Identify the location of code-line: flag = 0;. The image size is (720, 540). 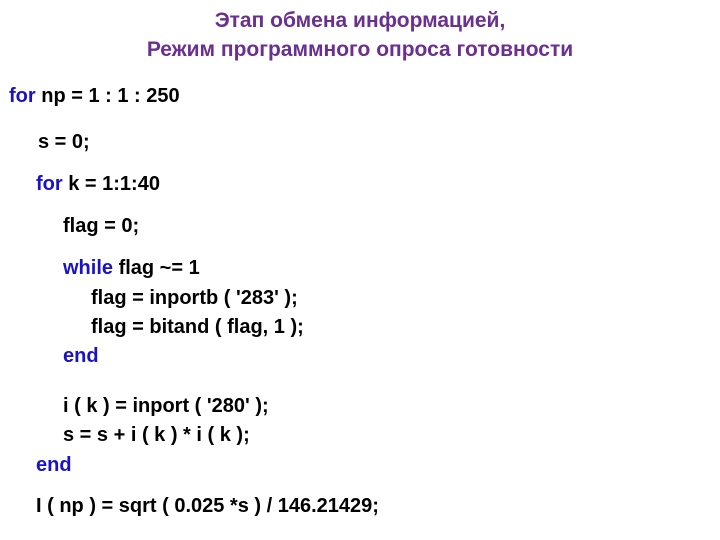
(101, 226).